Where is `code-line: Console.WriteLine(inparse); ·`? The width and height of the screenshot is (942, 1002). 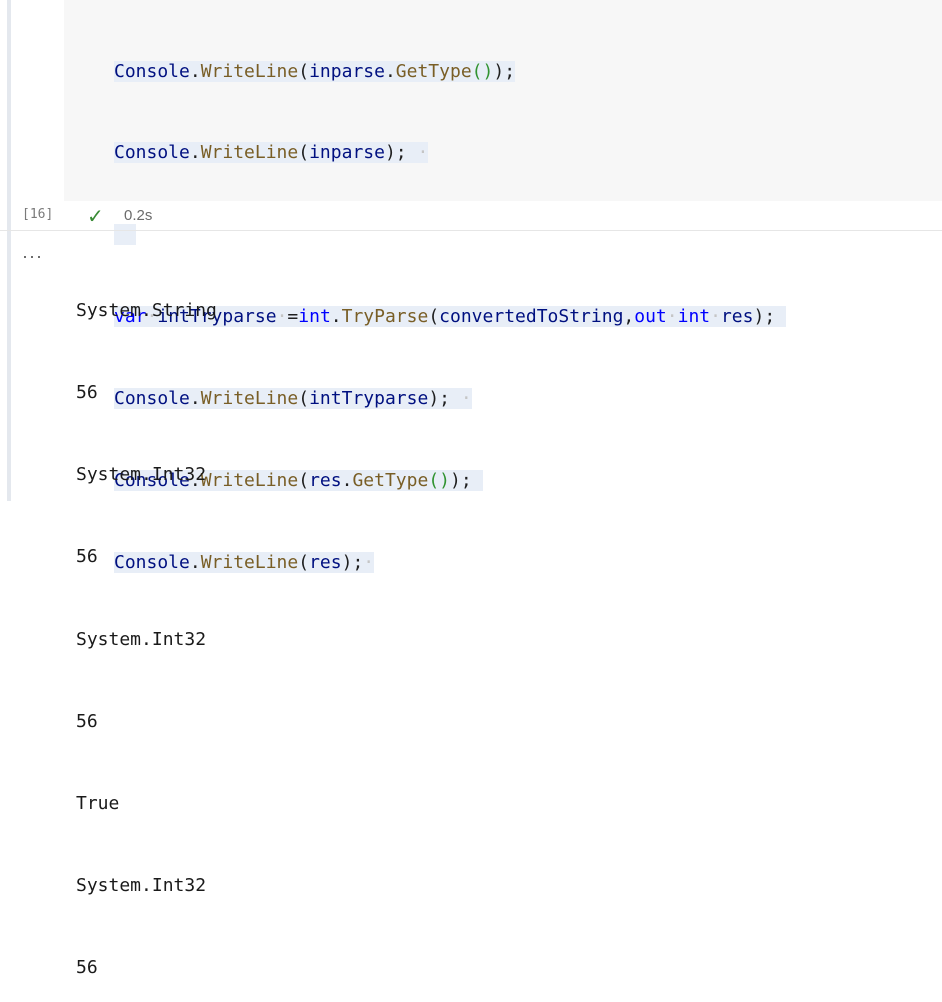 code-line: Console.WriteLine(inparse); · is located at coordinates (271, 153).